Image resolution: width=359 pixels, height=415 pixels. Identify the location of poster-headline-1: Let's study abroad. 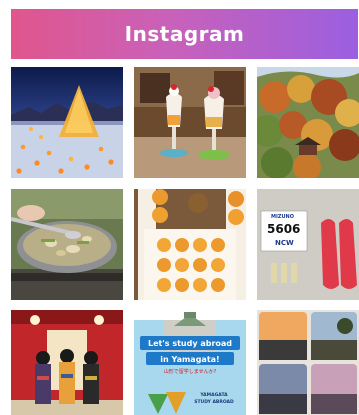
(190, 343).